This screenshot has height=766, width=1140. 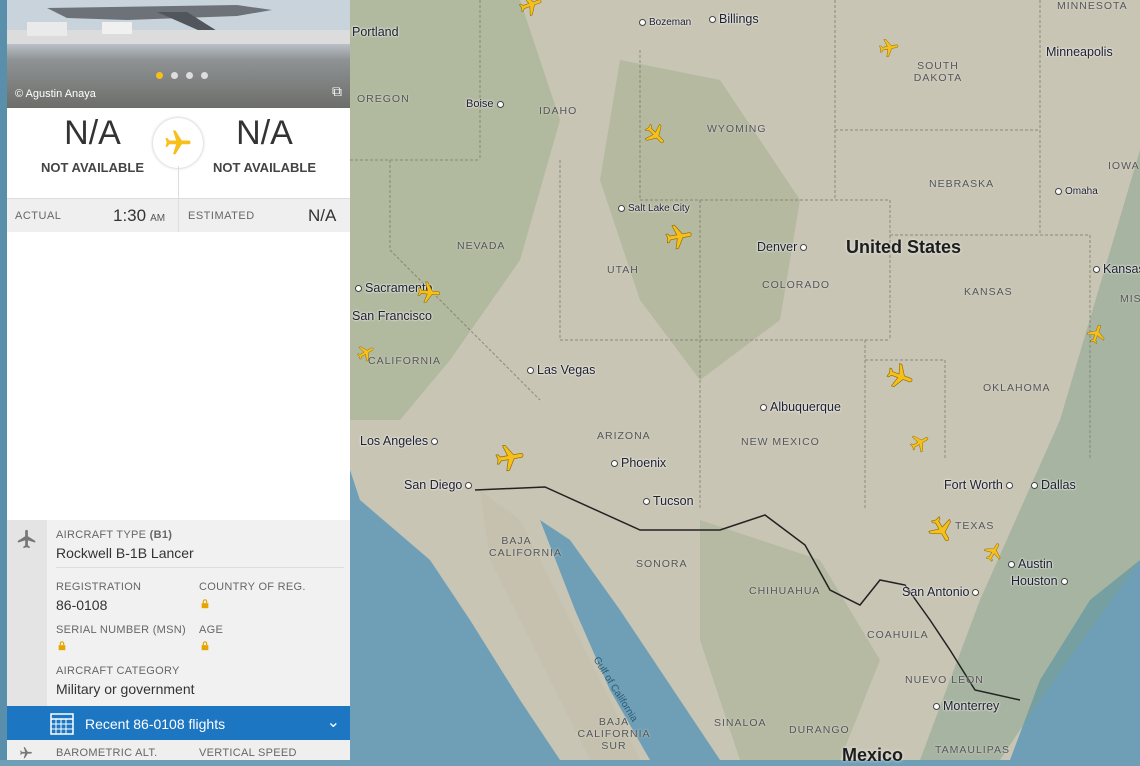 What do you see at coordinates (92, 133) in the screenshot?
I see `origin-code: N/A` at bounding box center [92, 133].